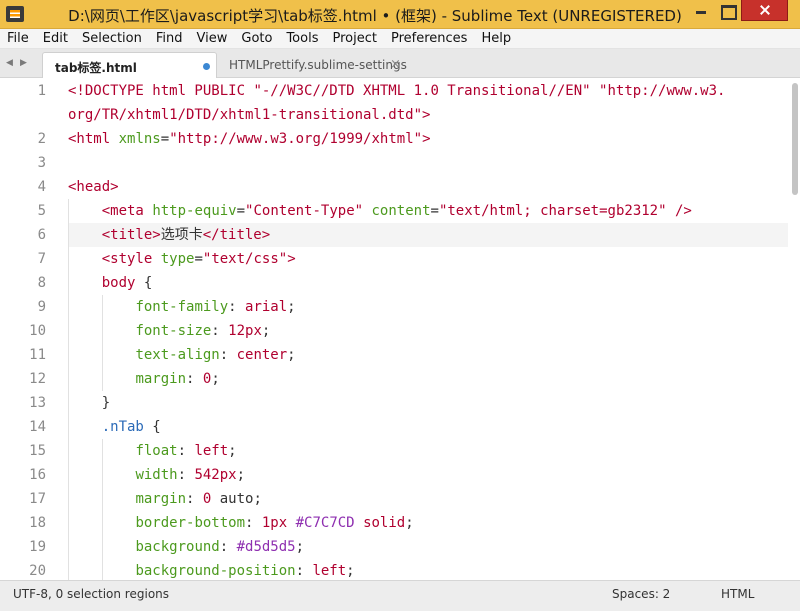 The image size is (800, 611). I want to click on menu-goto: Goto, so click(256, 38).